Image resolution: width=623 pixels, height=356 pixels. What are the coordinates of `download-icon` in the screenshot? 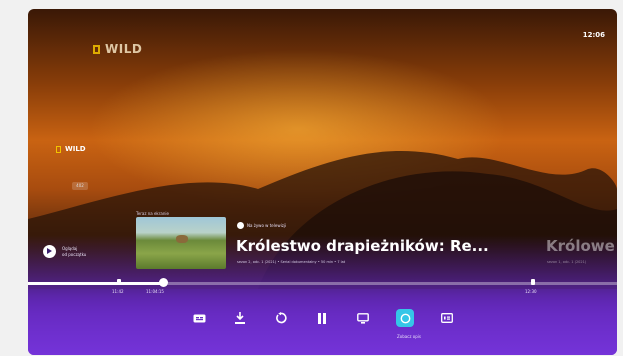 It's located at (240, 318).